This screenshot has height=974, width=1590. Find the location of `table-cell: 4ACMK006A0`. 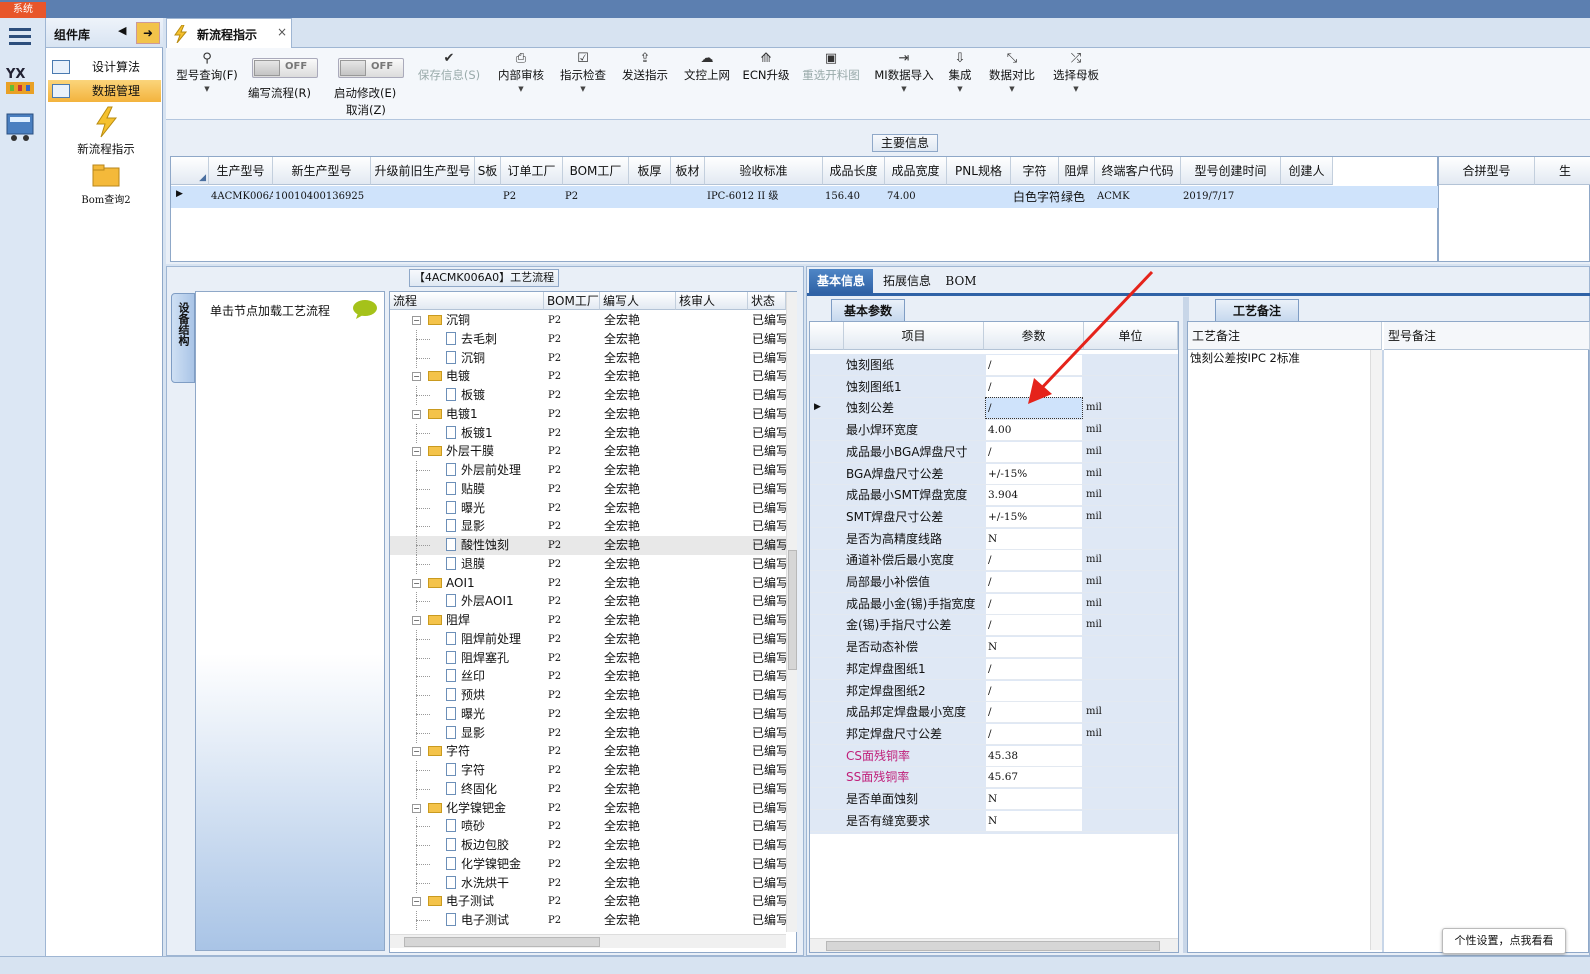

table-cell: 4ACMK006A0 is located at coordinates (242, 197).